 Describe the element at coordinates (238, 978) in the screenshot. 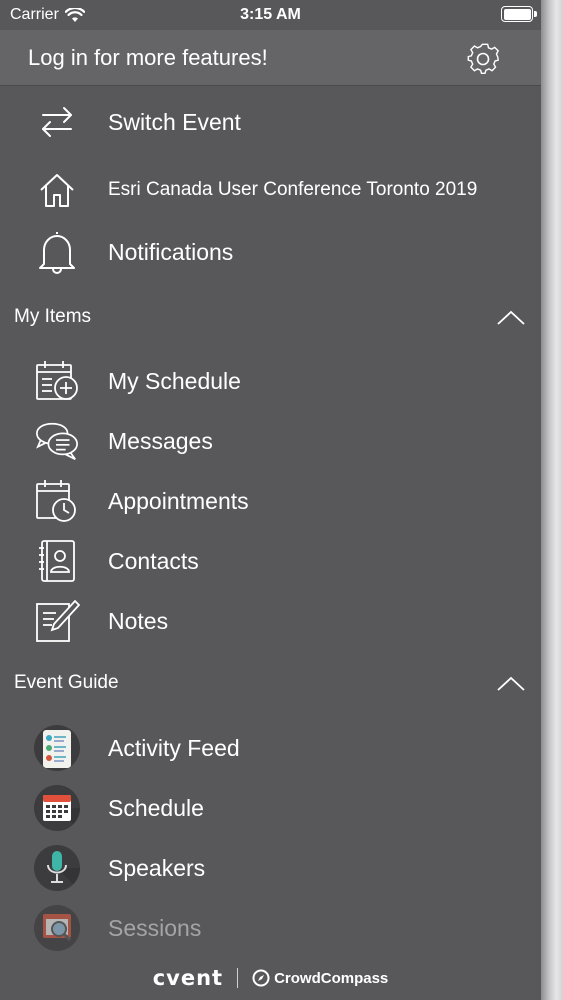

I see `footer-divider` at that location.